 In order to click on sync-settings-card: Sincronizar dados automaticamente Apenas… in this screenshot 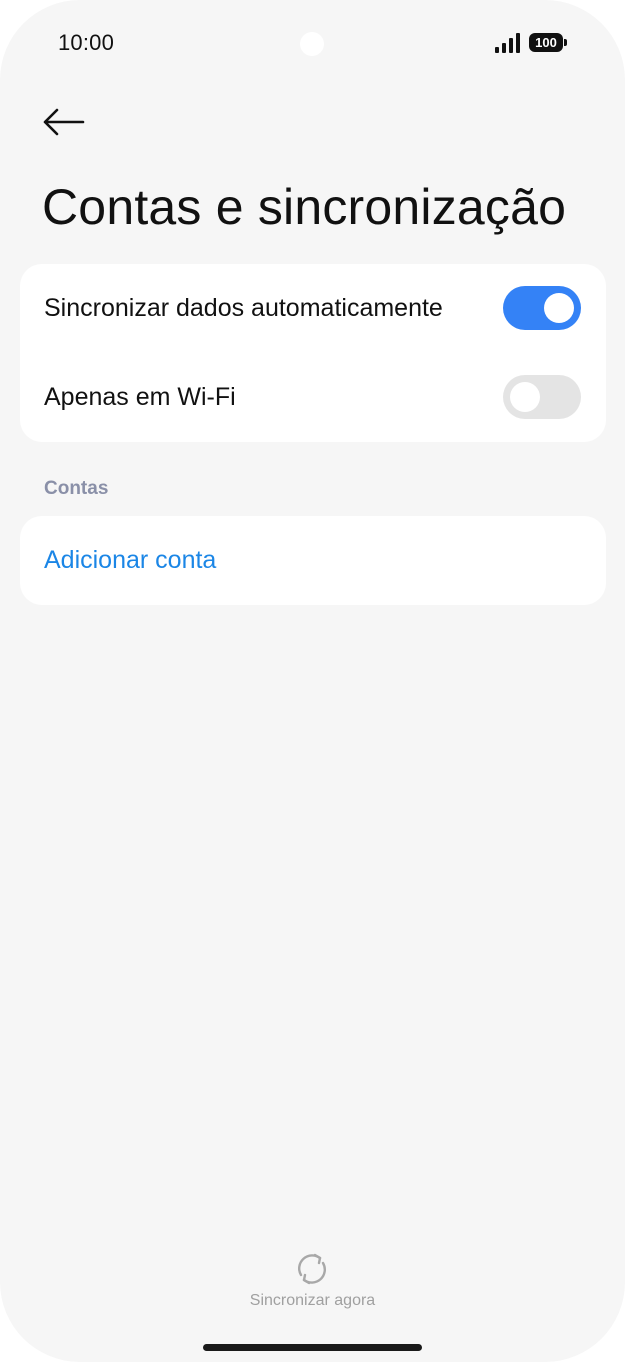, I will do `click(313, 353)`.